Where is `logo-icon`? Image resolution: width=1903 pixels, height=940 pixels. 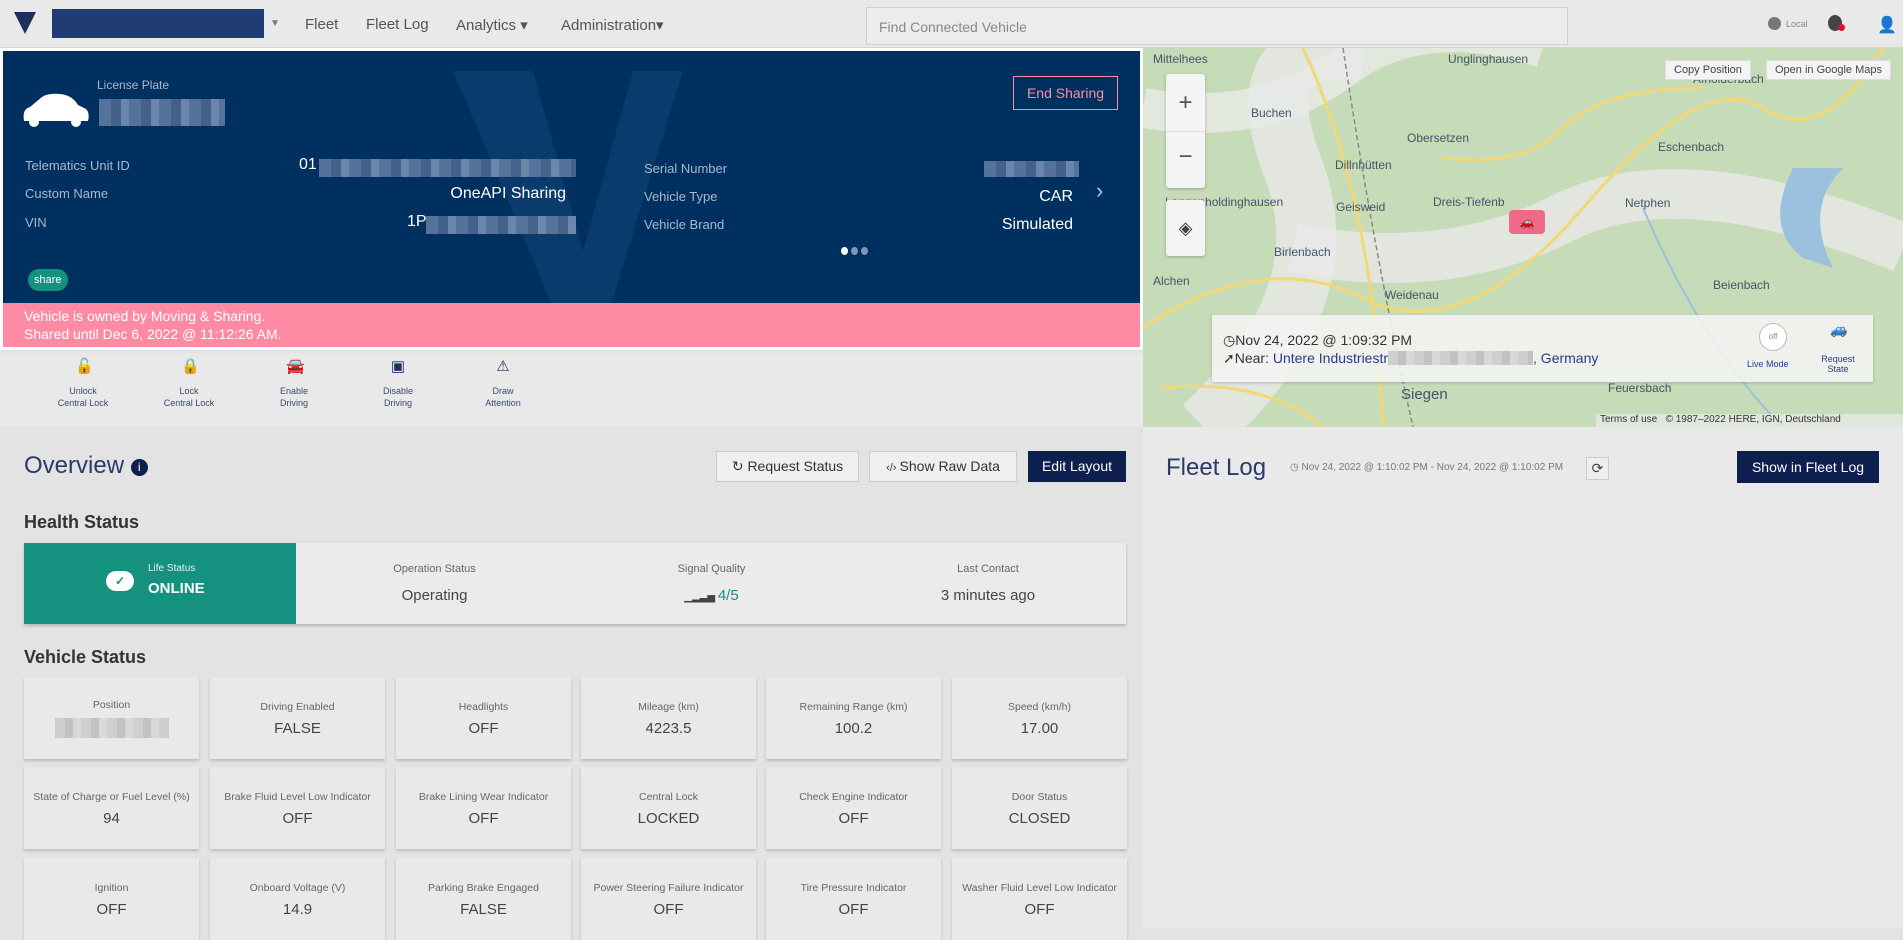 logo-icon is located at coordinates (25, 23).